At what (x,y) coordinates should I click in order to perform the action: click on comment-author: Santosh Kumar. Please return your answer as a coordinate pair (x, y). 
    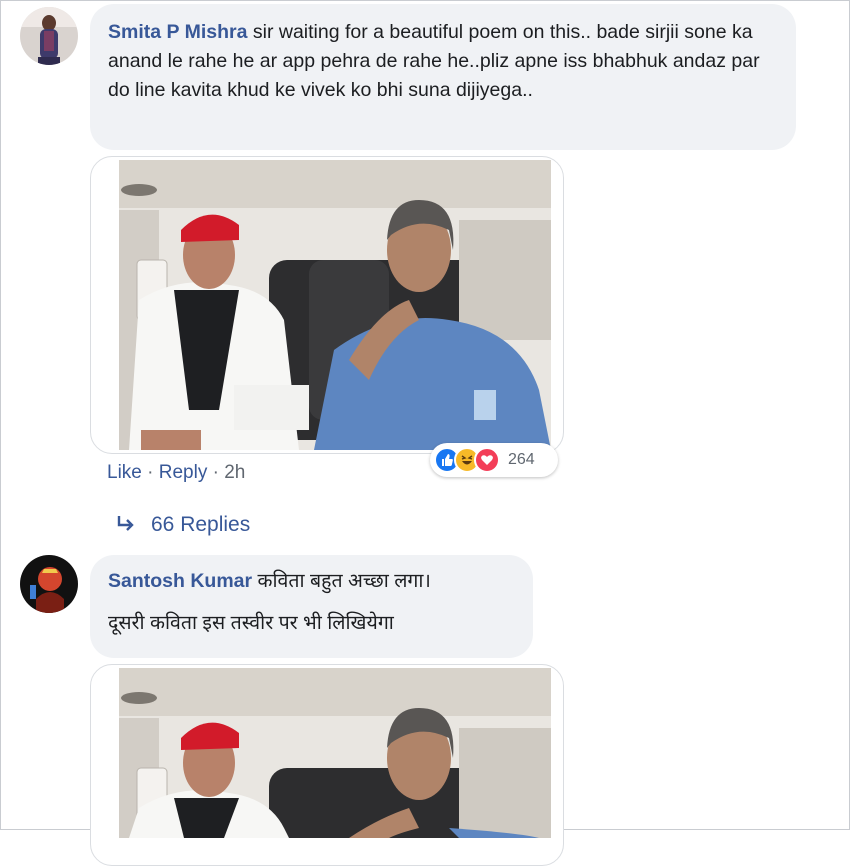
    Looking at the image, I should click on (180, 581).